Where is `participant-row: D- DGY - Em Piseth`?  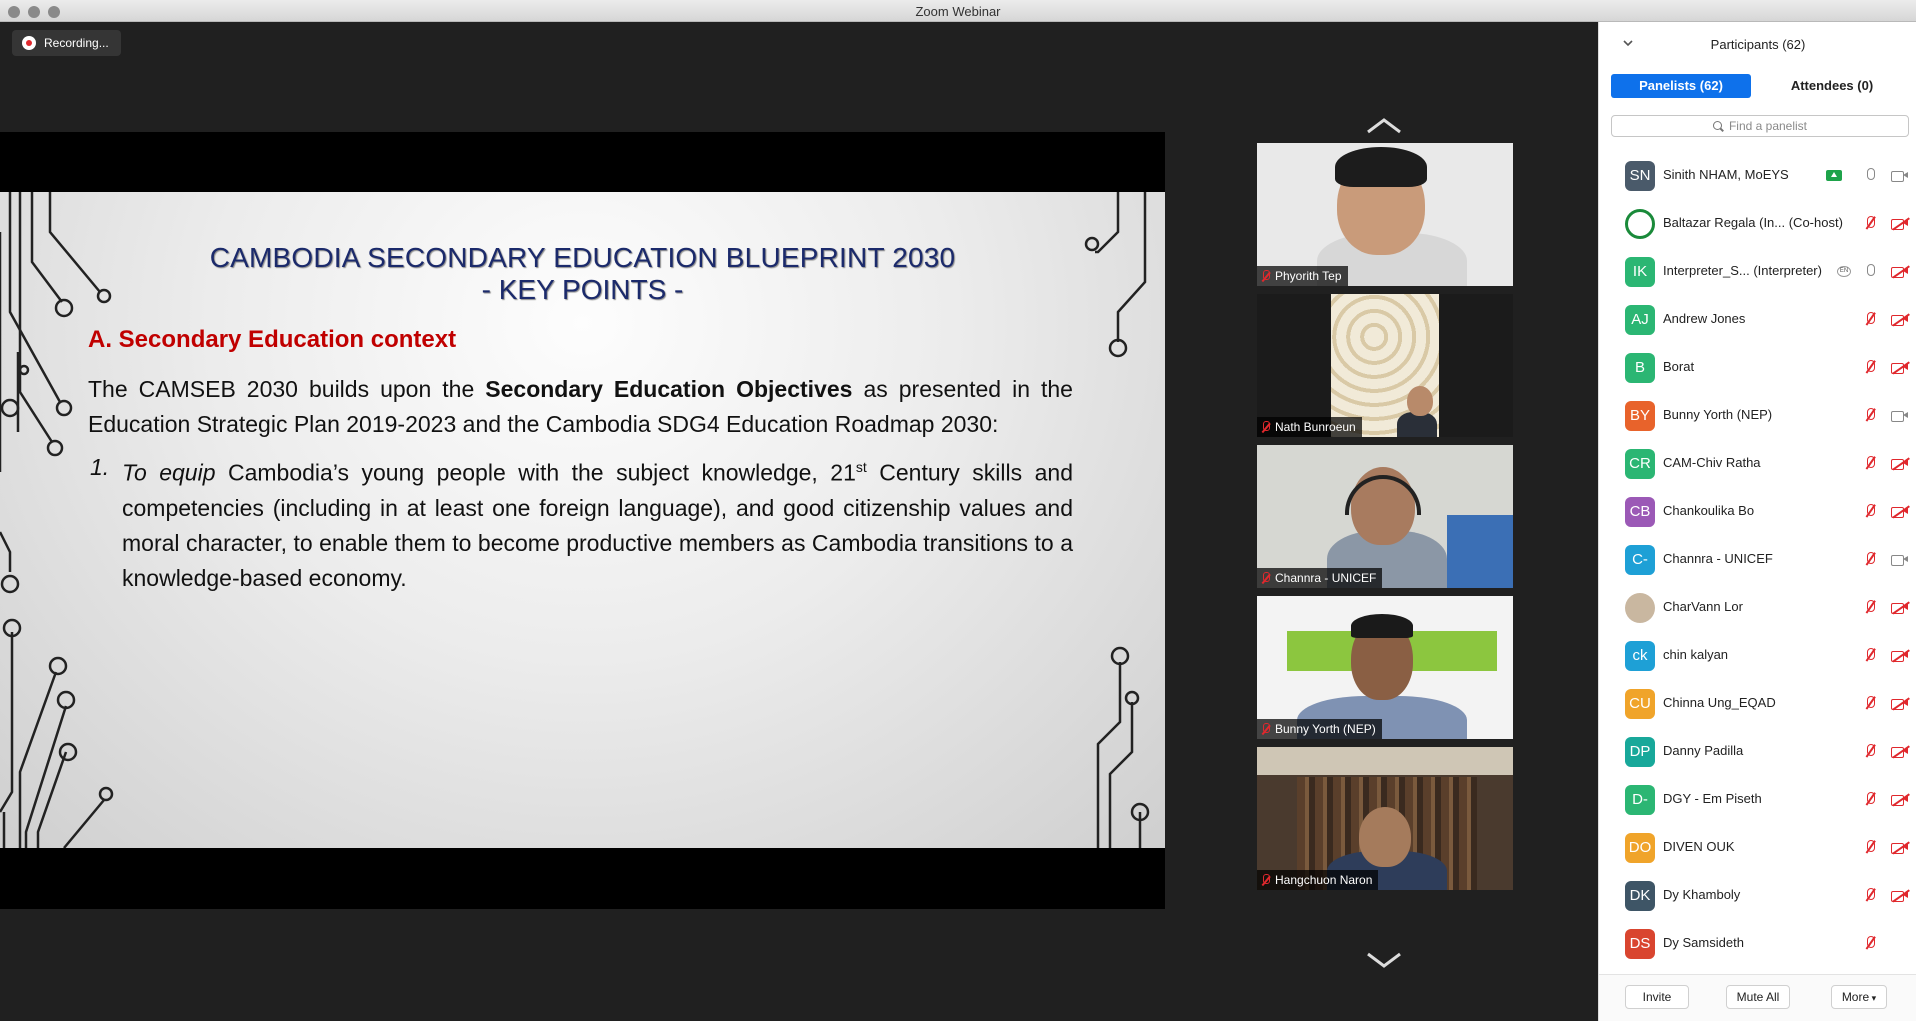
participant-row: D- DGY - Em Piseth is located at coordinates (1757, 799).